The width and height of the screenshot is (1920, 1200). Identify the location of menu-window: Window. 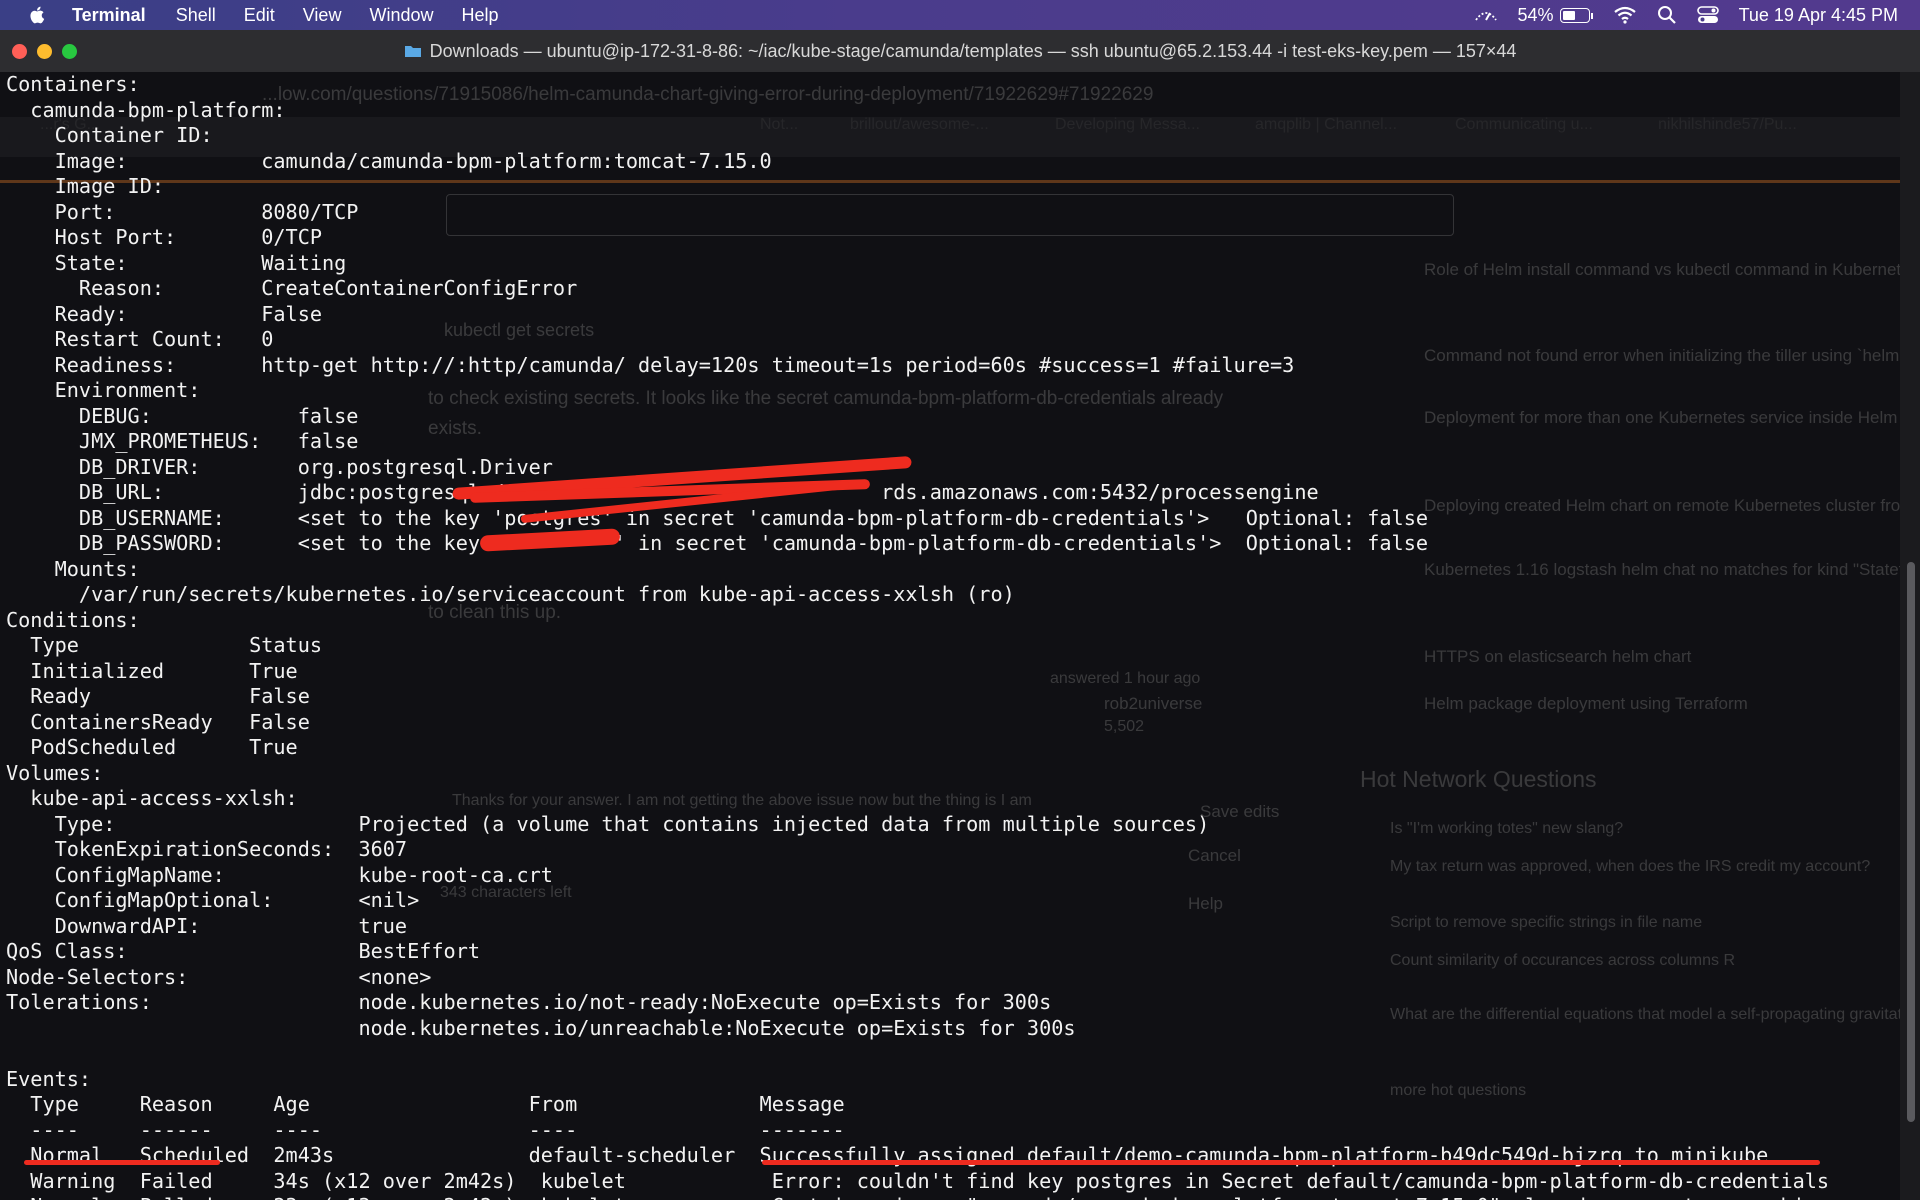
(401, 15).